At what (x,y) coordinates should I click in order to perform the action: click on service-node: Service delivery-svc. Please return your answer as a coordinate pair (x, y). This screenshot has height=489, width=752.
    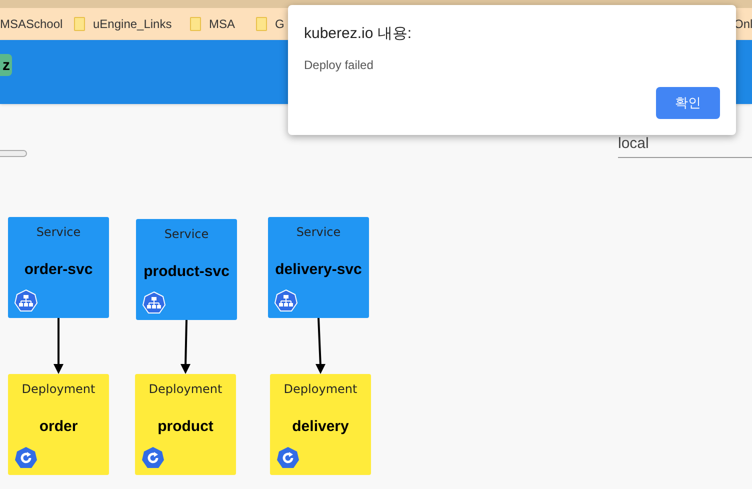
    Looking at the image, I should click on (318, 267).